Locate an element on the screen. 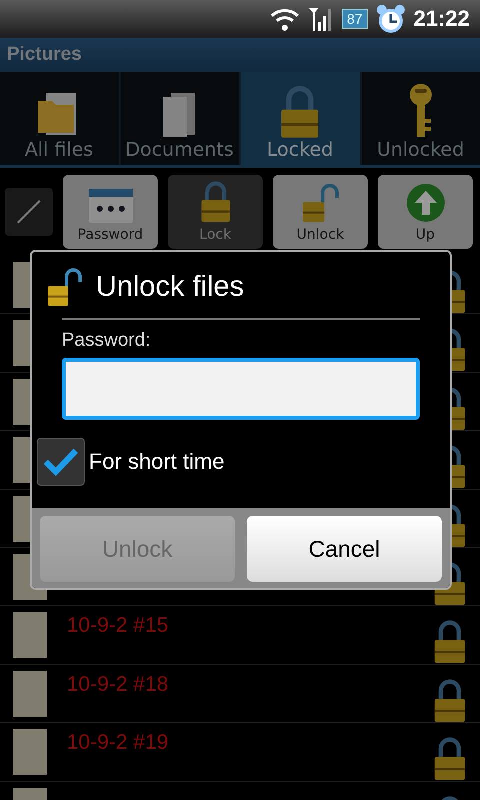 The image size is (480, 800). unlock-button: Unlock is located at coordinates (320, 212).